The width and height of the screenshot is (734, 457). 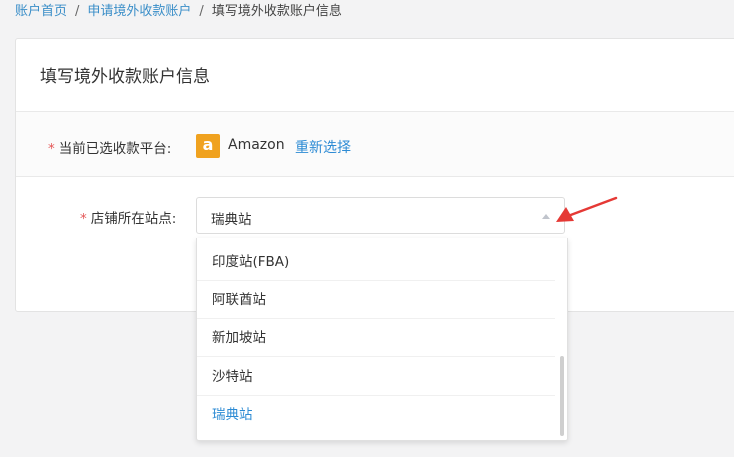 I want to click on store-site-select-value: 瑞典站, so click(x=231, y=220).